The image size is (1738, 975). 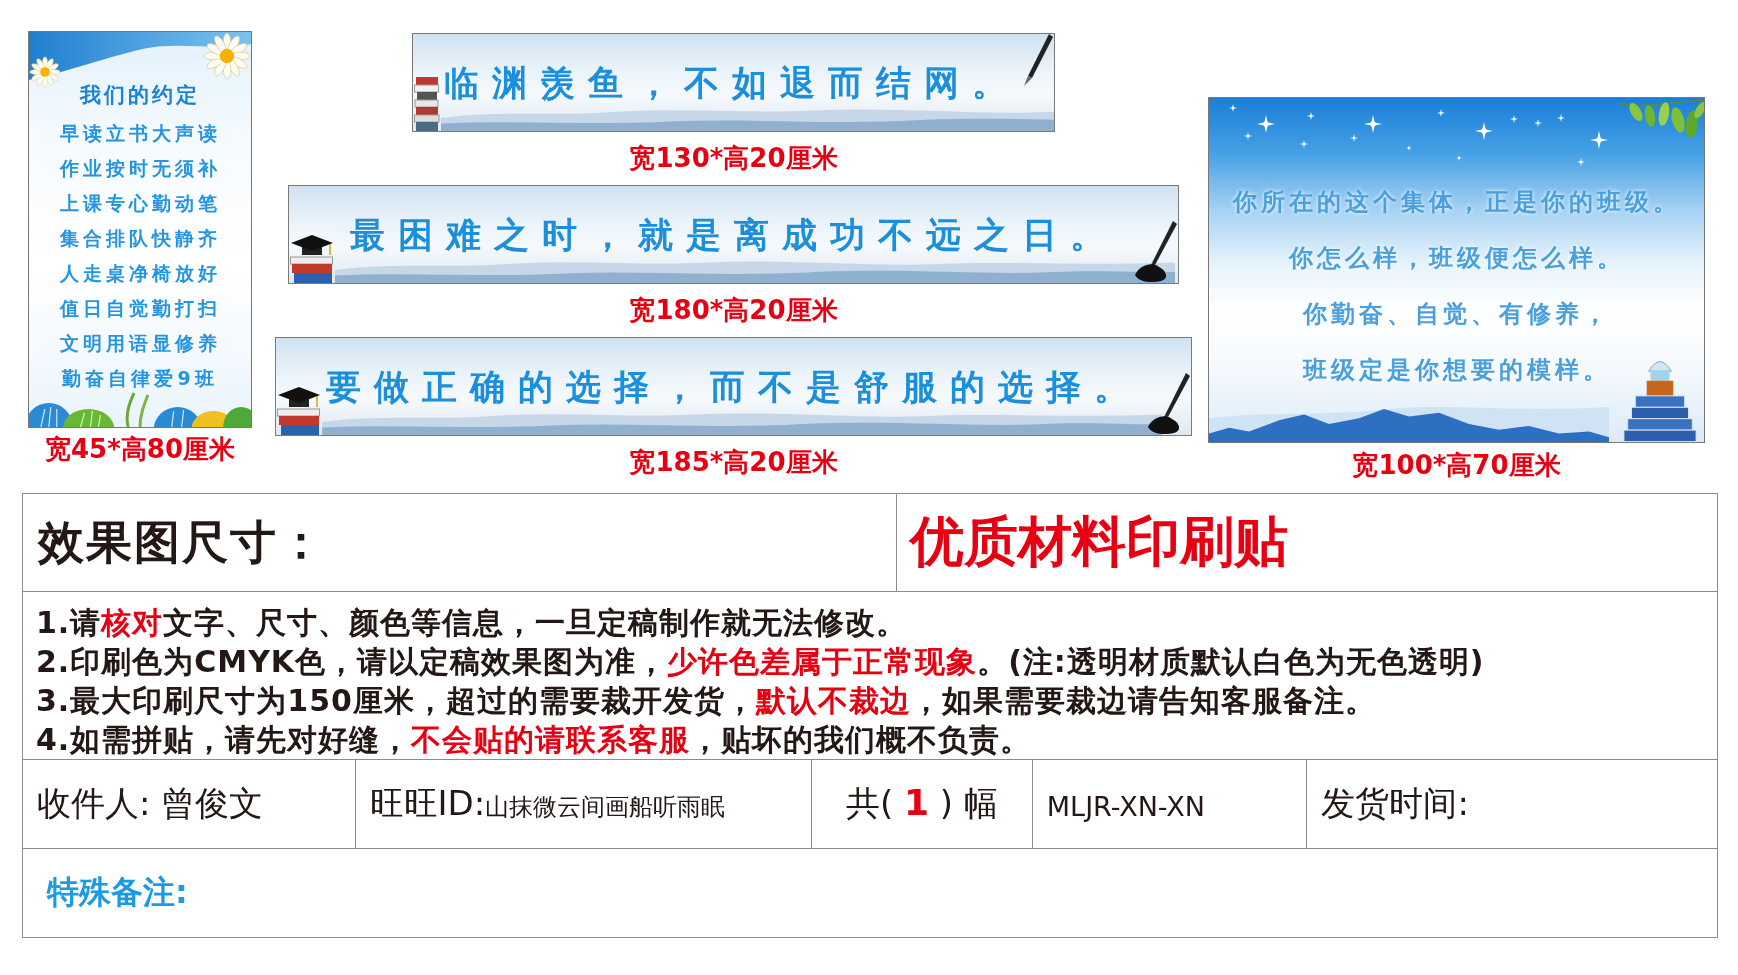 What do you see at coordinates (140, 343) in the screenshot?
I see `poster-line: 文明用语显修养` at bounding box center [140, 343].